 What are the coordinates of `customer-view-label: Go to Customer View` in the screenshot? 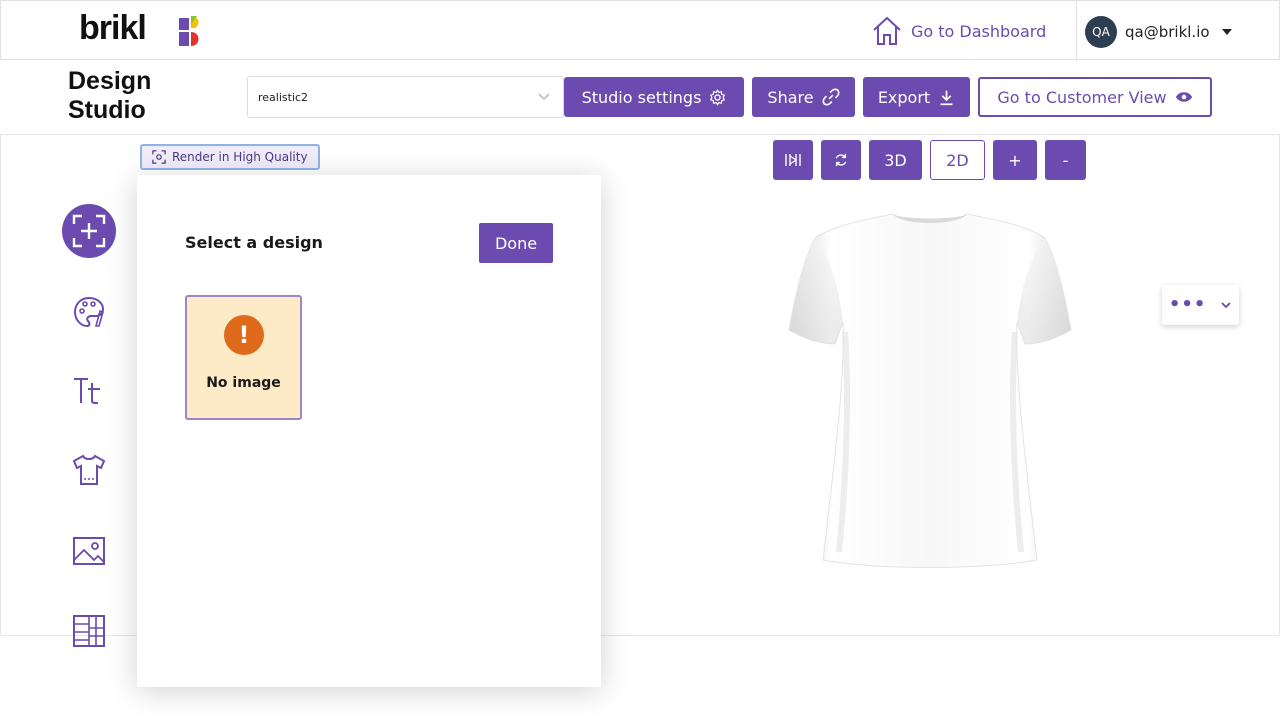 It's located at (1082, 97).